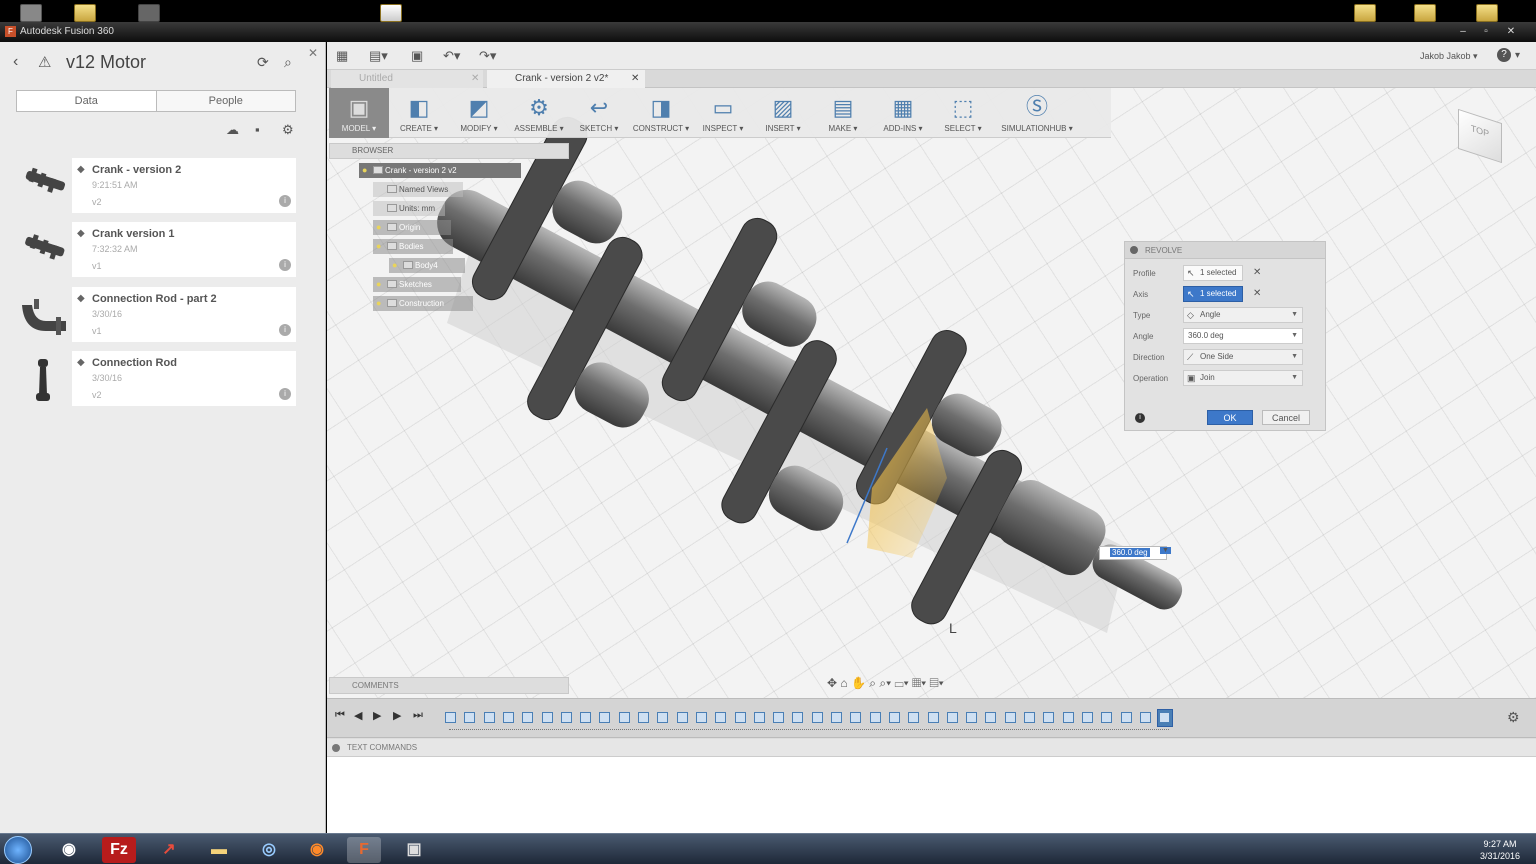  I want to click on tab-data: Data, so click(87, 101).